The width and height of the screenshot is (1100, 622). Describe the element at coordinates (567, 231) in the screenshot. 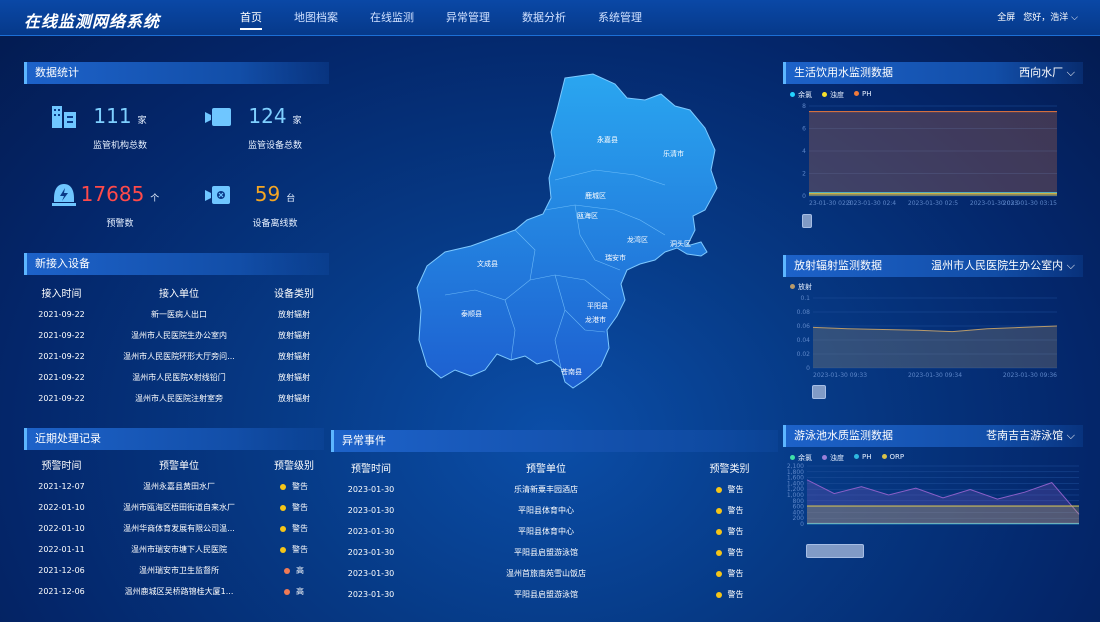

I see `map-shape` at that location.